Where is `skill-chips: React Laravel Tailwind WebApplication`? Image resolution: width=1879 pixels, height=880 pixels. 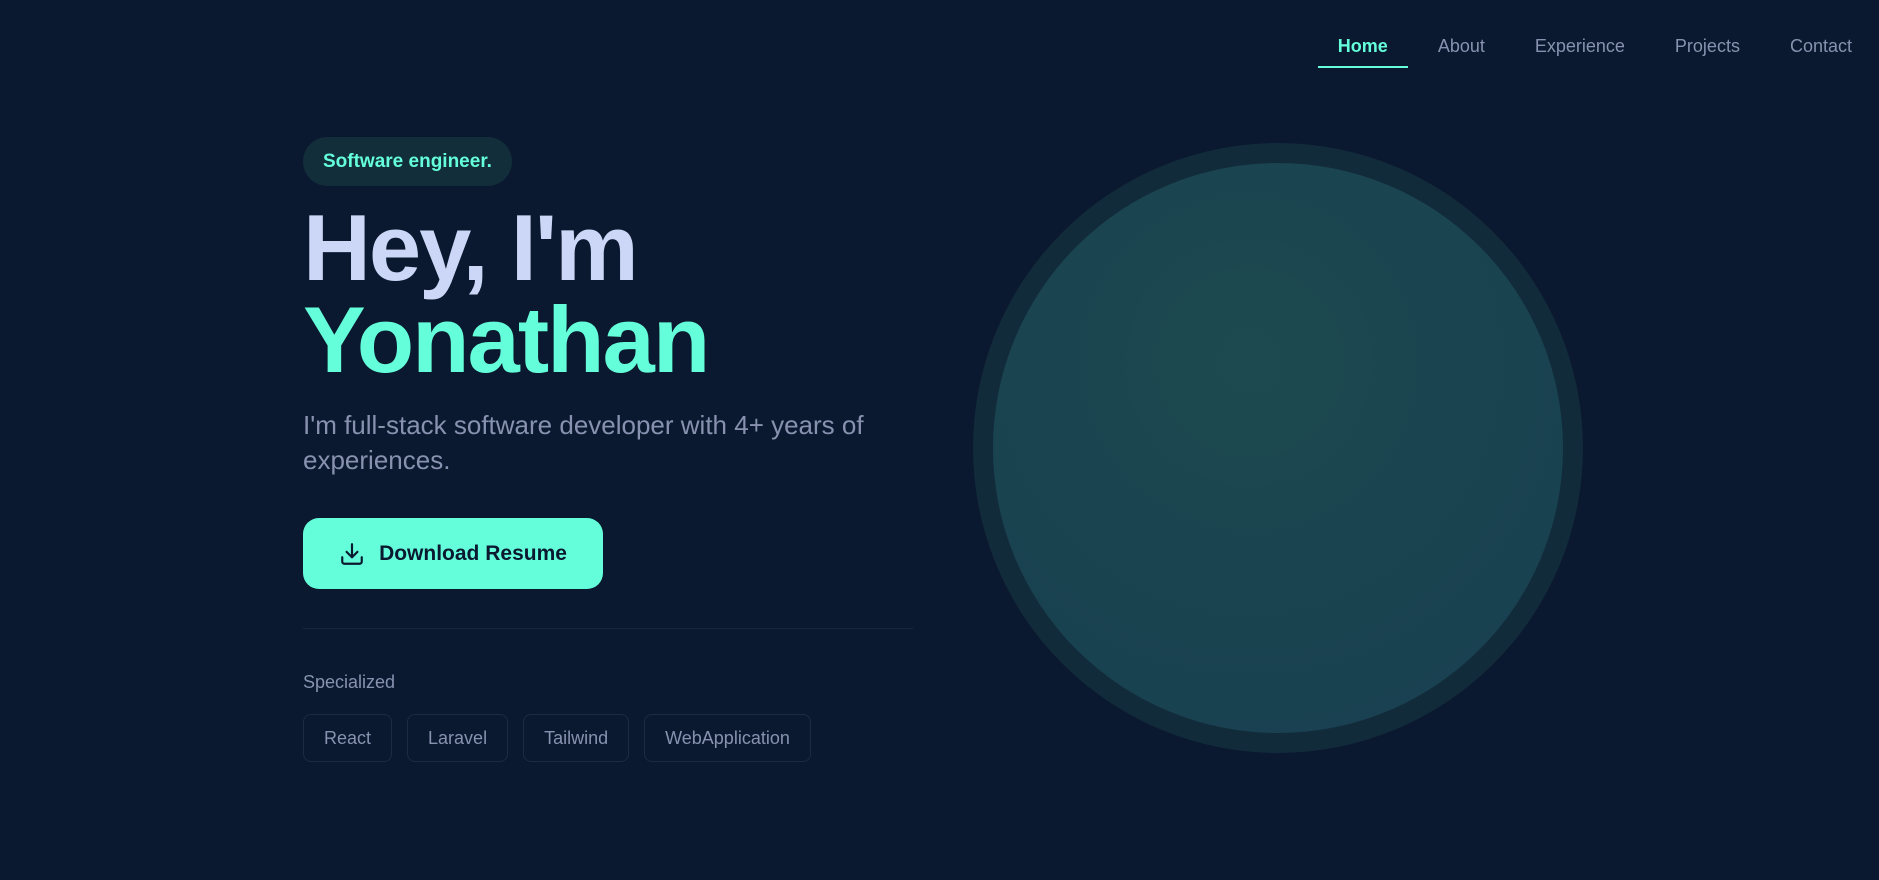
skill-chips: React Laravel Tailwind WebApplication is located at coordinates (608, 738).